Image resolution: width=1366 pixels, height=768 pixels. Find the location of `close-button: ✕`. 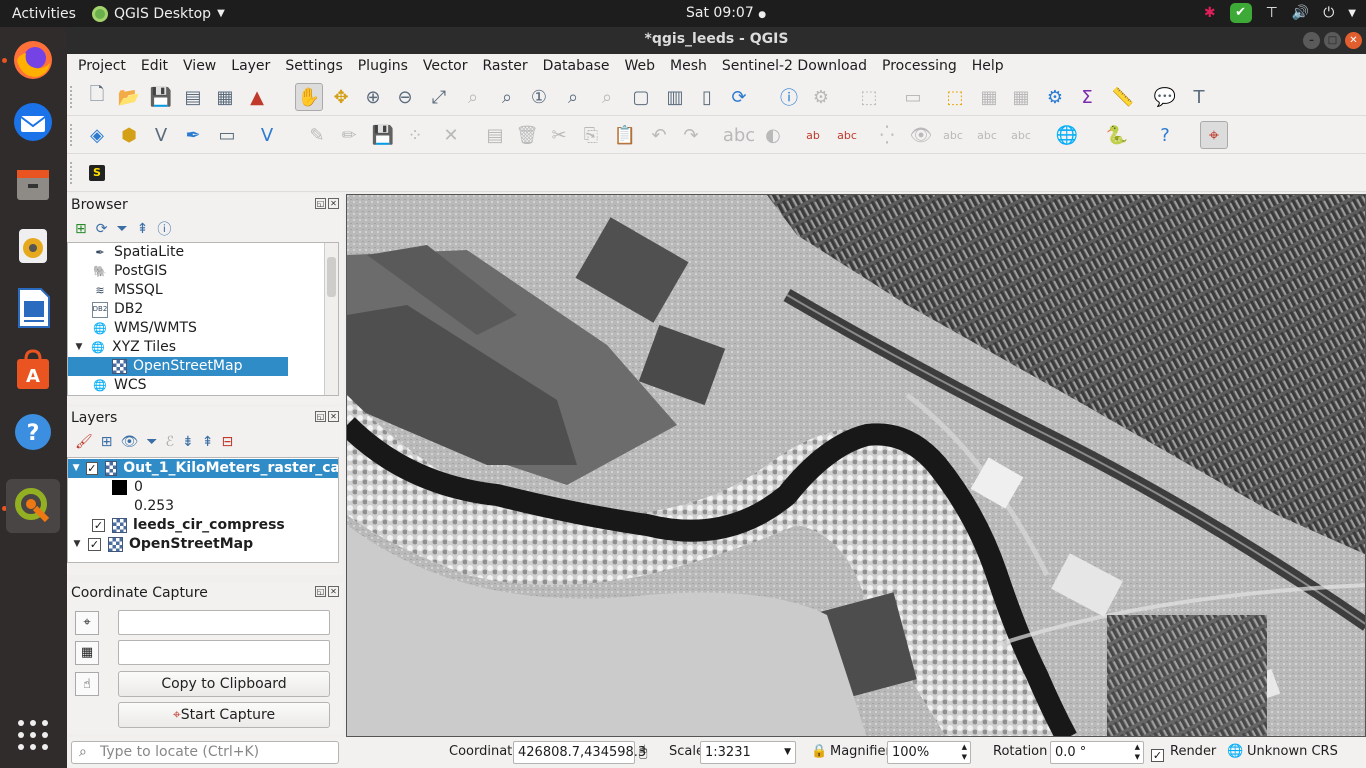

close-button: ✕ is located at coordinates (1353, 40).